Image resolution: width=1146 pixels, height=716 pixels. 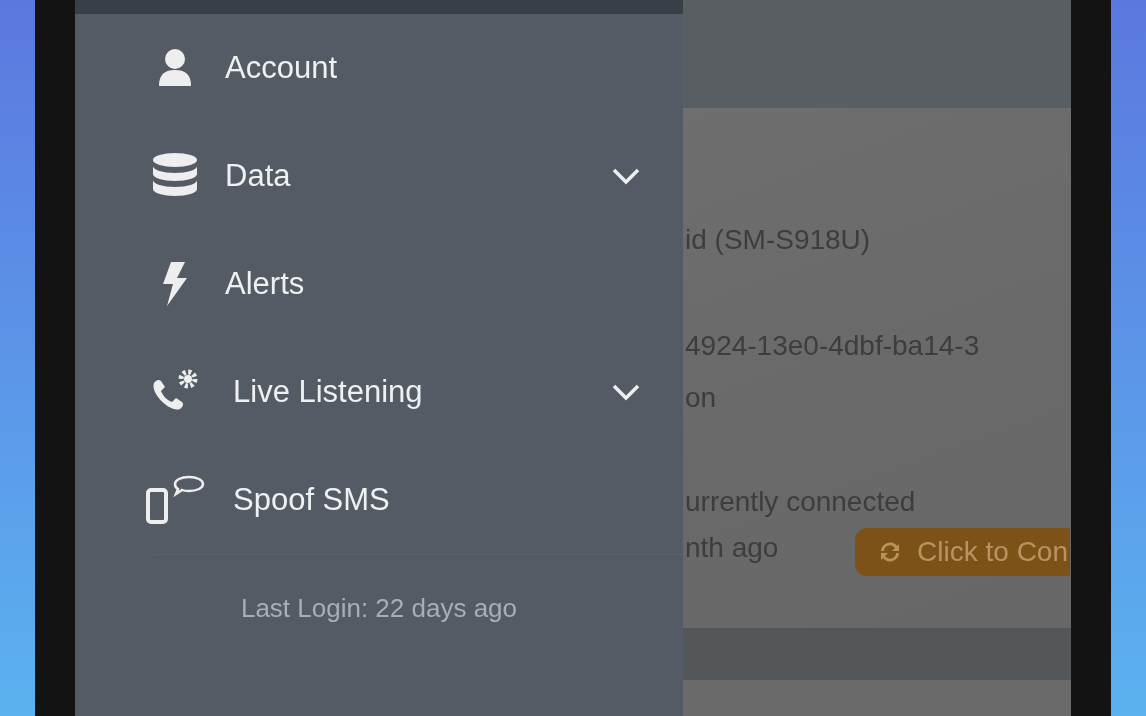 I want to click on person-icon, so click(x=175, y=68).